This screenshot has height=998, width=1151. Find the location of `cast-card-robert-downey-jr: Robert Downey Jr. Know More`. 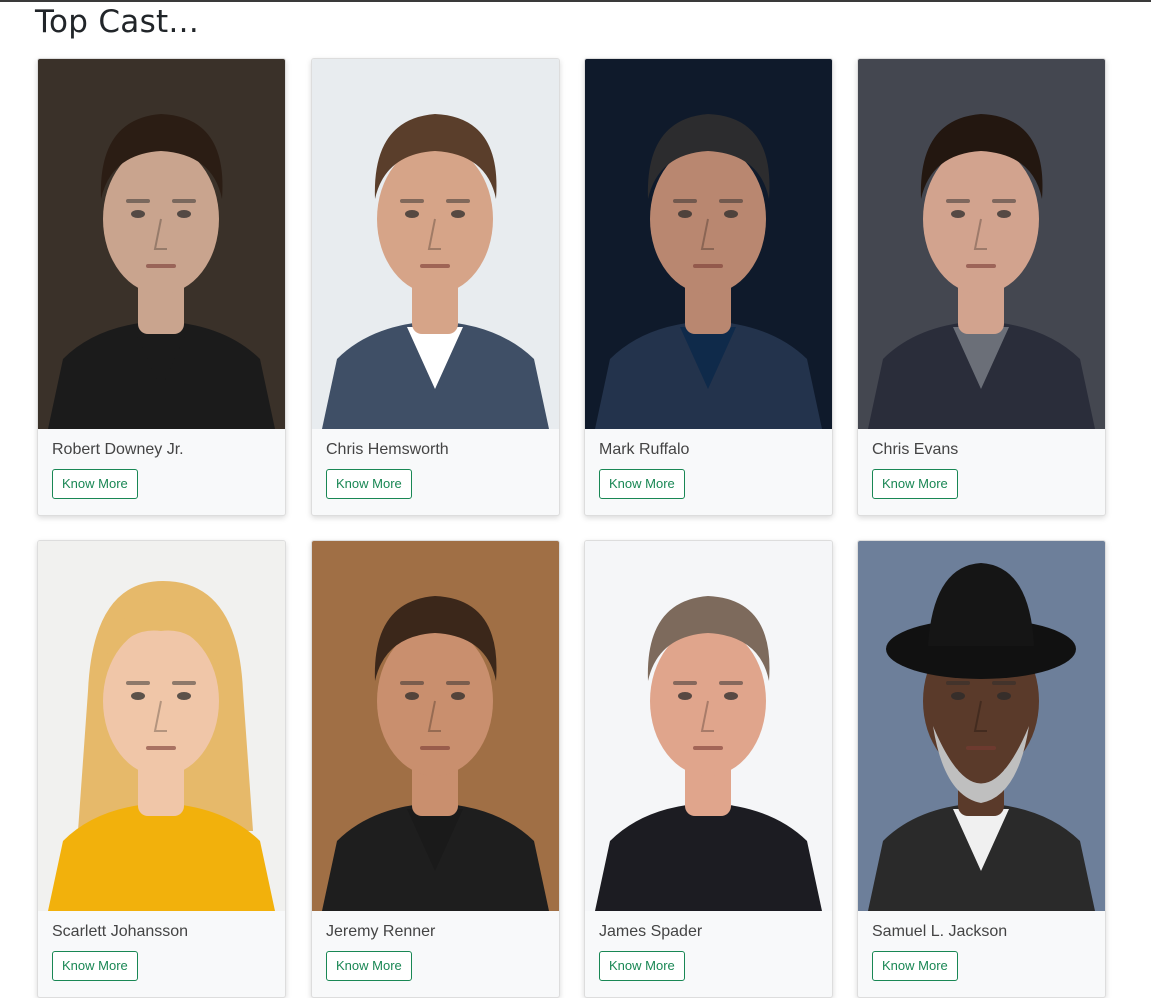

cast-card-robert-downey-jr: Robert Downey Jr. Know More is located at coordinates (161, 287).